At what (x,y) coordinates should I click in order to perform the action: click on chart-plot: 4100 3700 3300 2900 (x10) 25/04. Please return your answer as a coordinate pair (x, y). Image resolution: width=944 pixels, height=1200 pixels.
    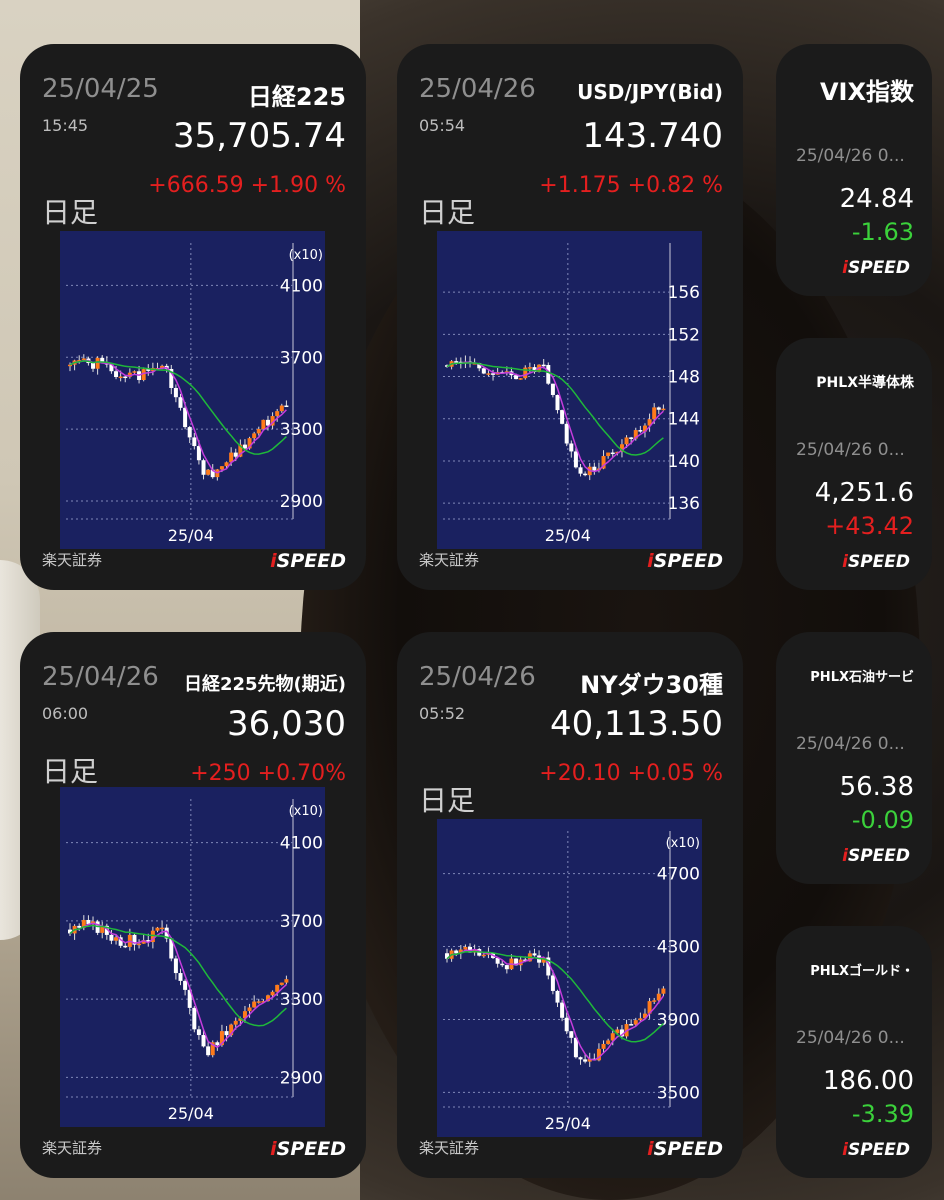
    Looking at the image, I should click on (194, 961).